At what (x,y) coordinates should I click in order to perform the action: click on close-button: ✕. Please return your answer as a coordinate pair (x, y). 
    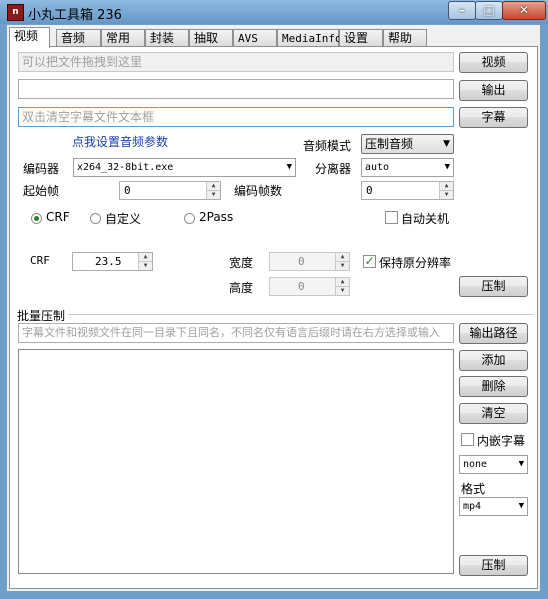
    Looking at the image, I should click on (524, 10).